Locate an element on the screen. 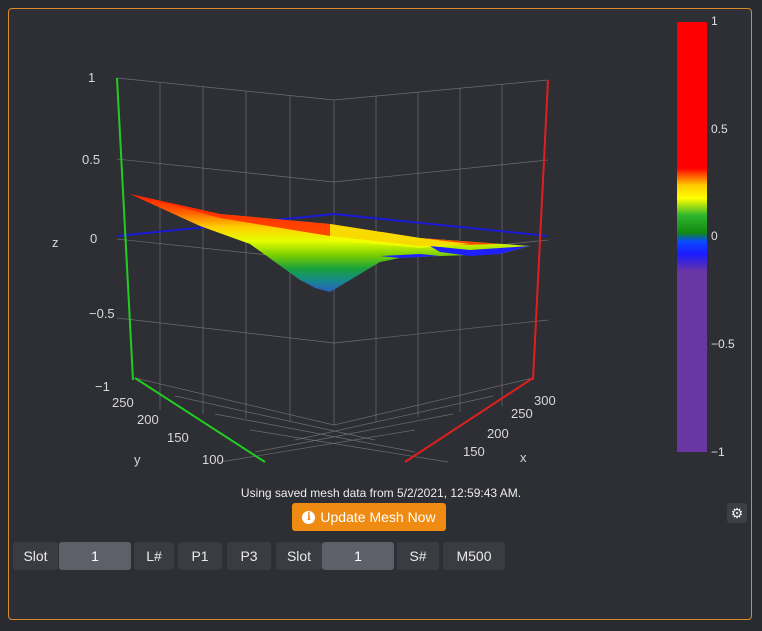 The height and width of the screenshot is (631, 762). y-axis-title: y is located at coordinates (137, 459).